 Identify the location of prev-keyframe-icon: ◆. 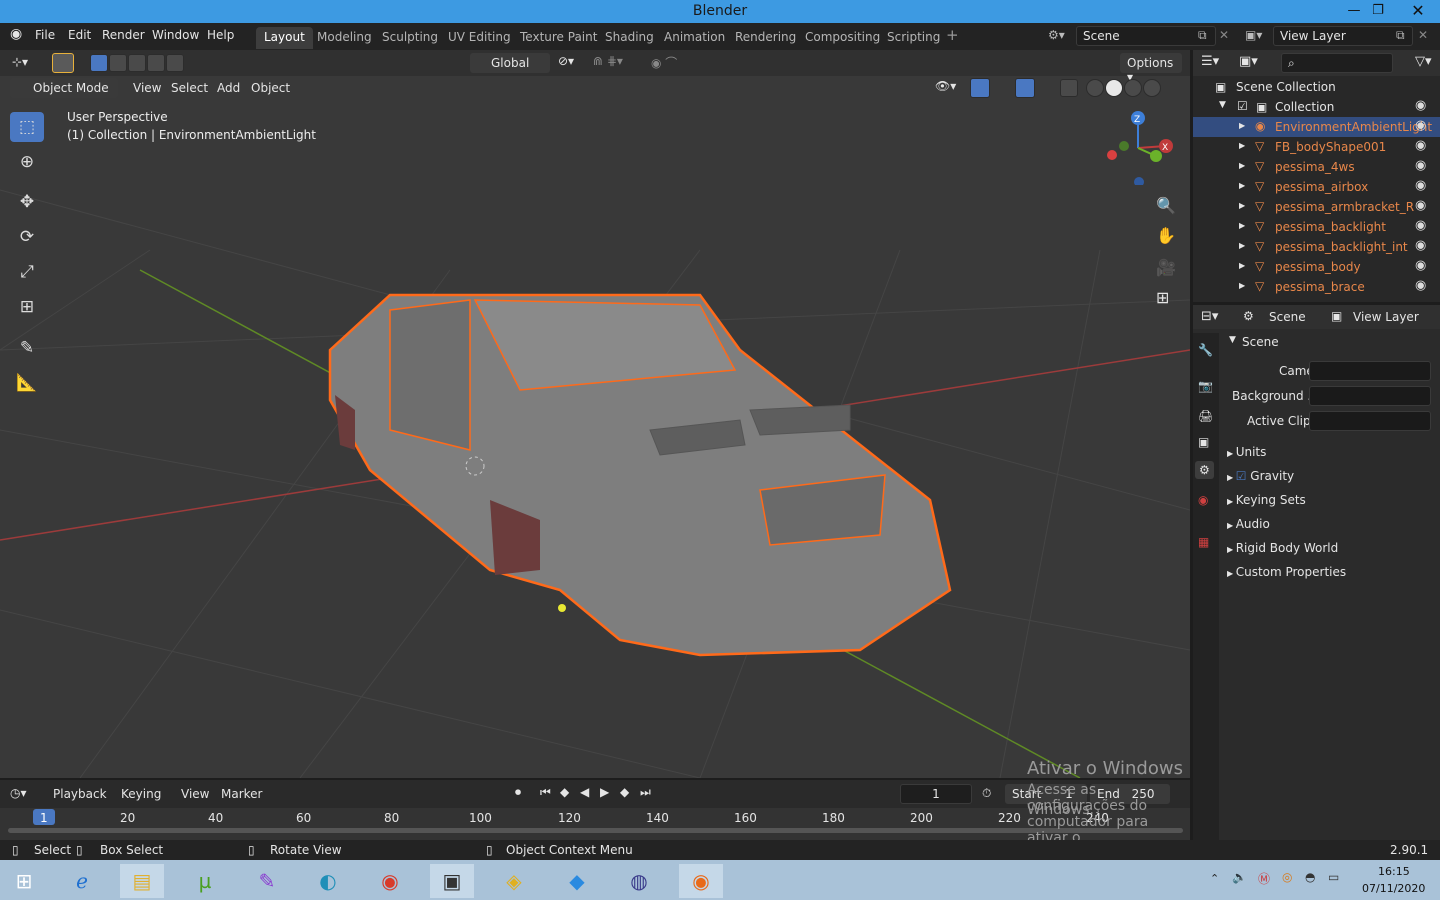
(564, 792).